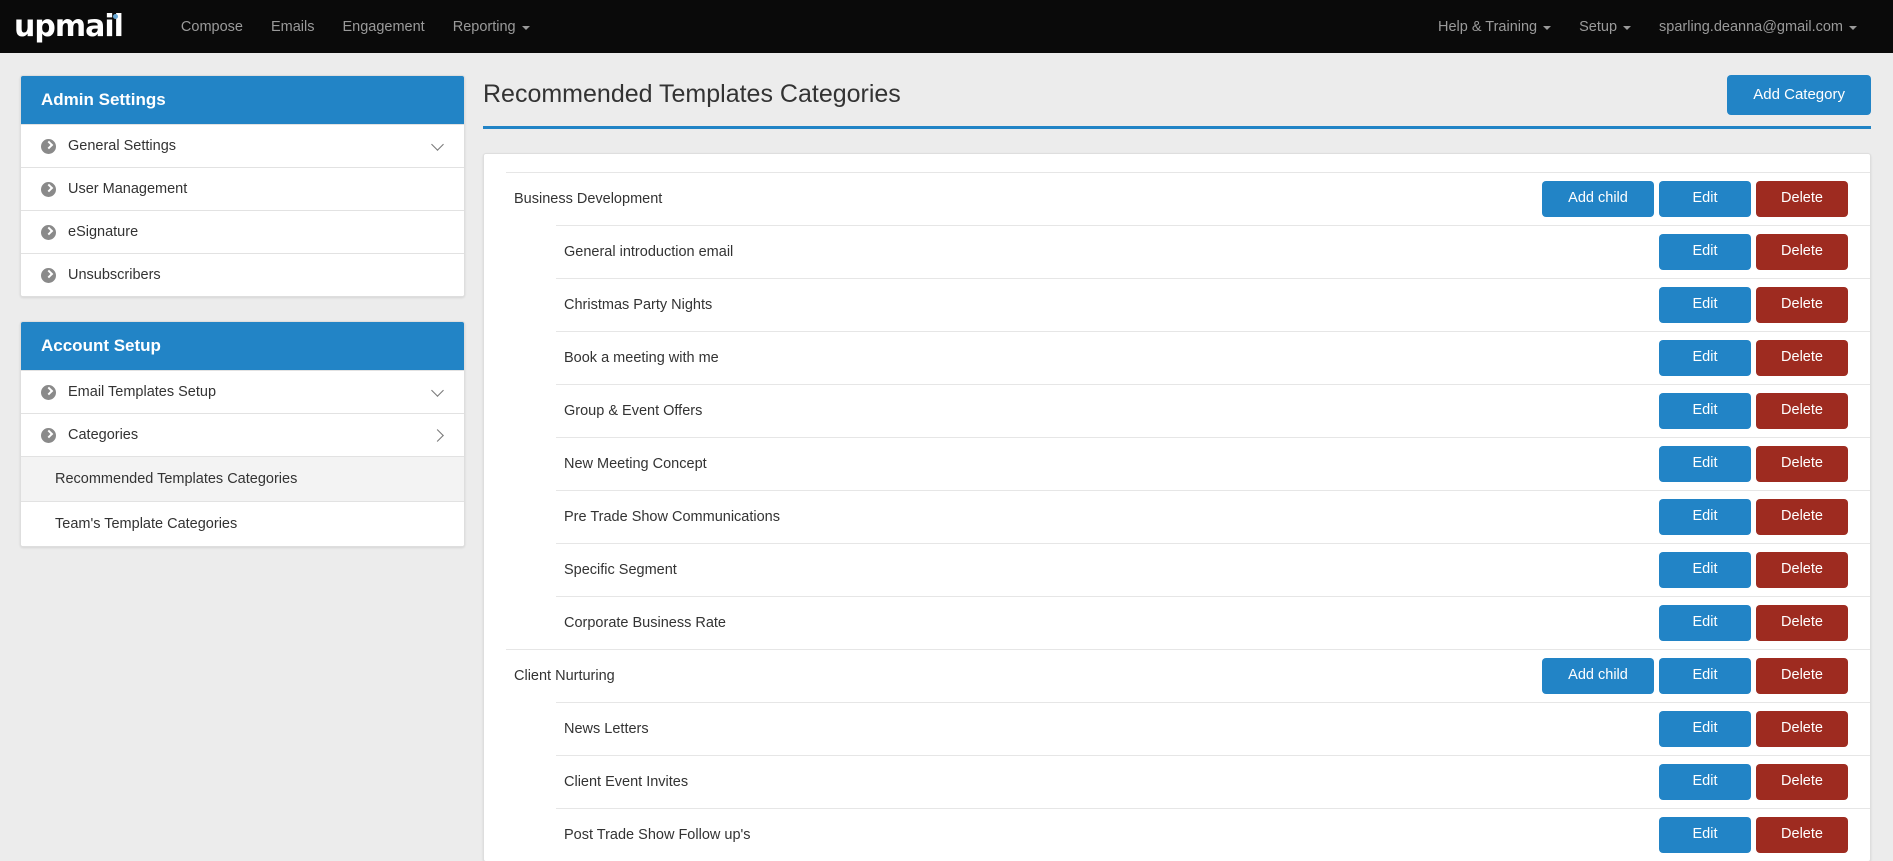 The width and height of the screenshot is (1893, 861). I want to click on category-name: Client Nurturing, so click(564, 676).